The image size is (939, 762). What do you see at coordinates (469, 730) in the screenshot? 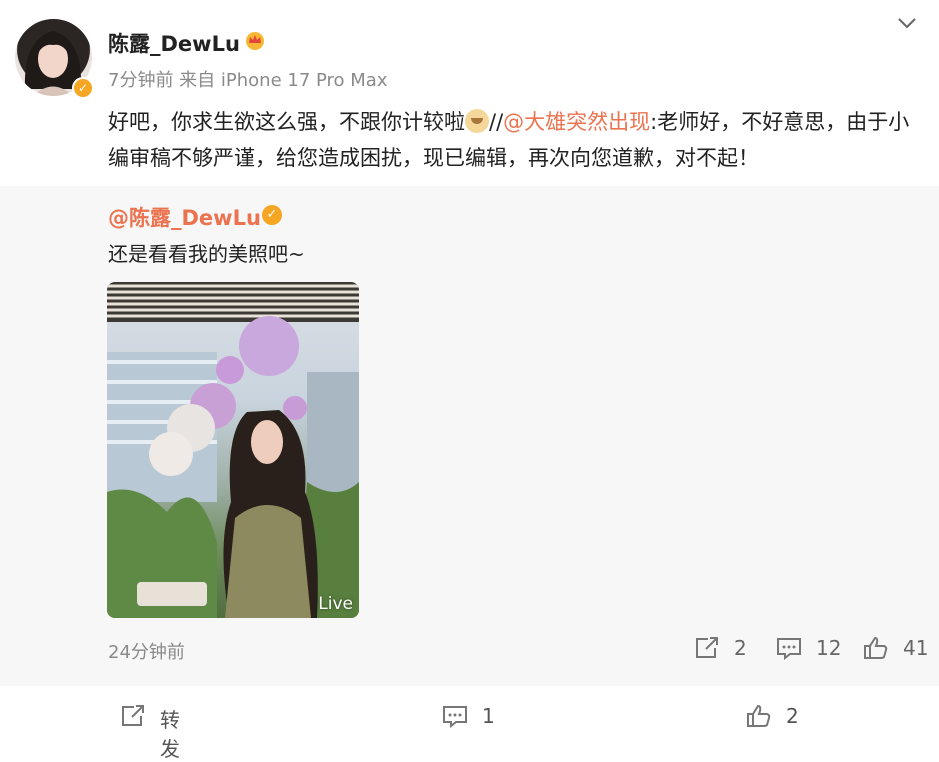
I see `action-bar: 转发 1 2` at bounding box center [469, 730].